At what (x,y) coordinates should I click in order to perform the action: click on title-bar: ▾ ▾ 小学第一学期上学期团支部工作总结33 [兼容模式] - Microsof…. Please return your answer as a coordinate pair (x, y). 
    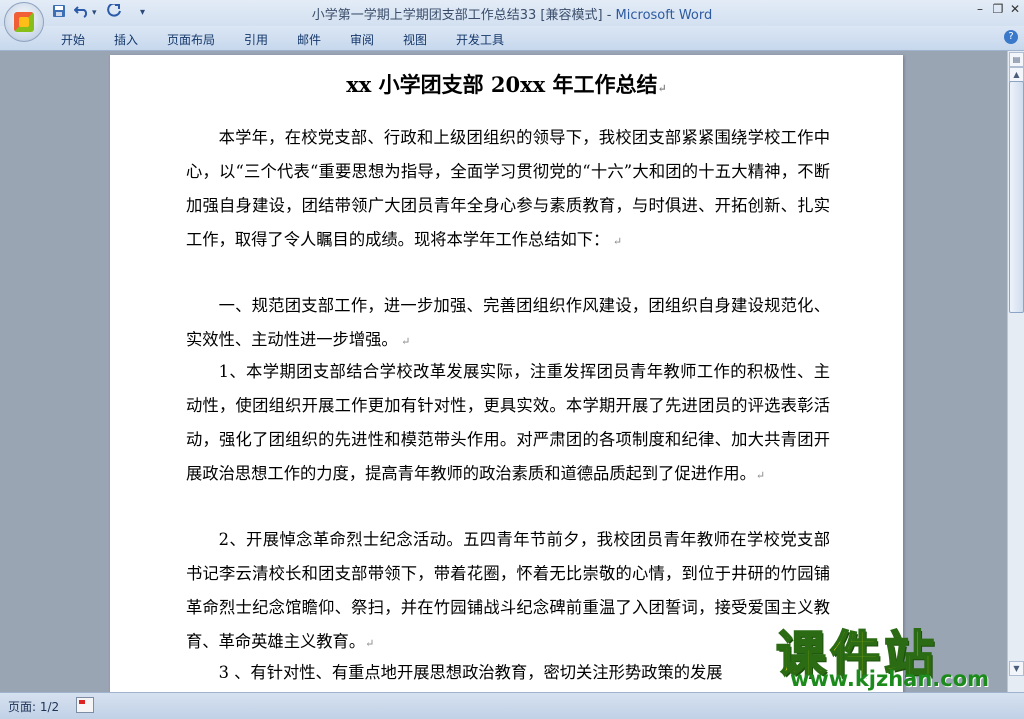
    Looking at the image, I should click on (512, 21).